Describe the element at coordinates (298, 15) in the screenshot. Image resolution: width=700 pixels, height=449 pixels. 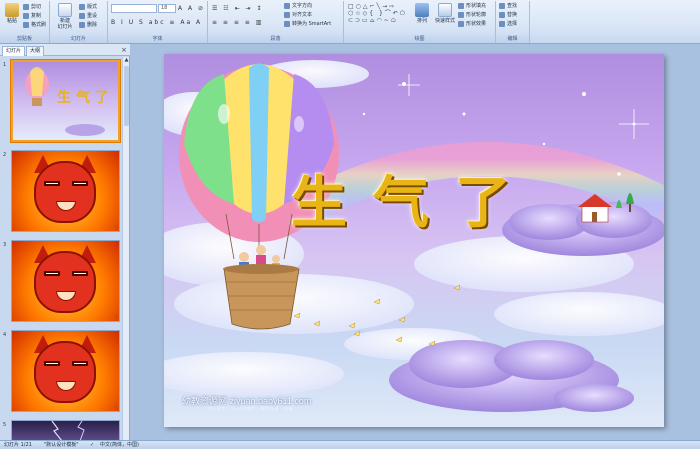
I see `align-text-button: 对齐文本` at that location.